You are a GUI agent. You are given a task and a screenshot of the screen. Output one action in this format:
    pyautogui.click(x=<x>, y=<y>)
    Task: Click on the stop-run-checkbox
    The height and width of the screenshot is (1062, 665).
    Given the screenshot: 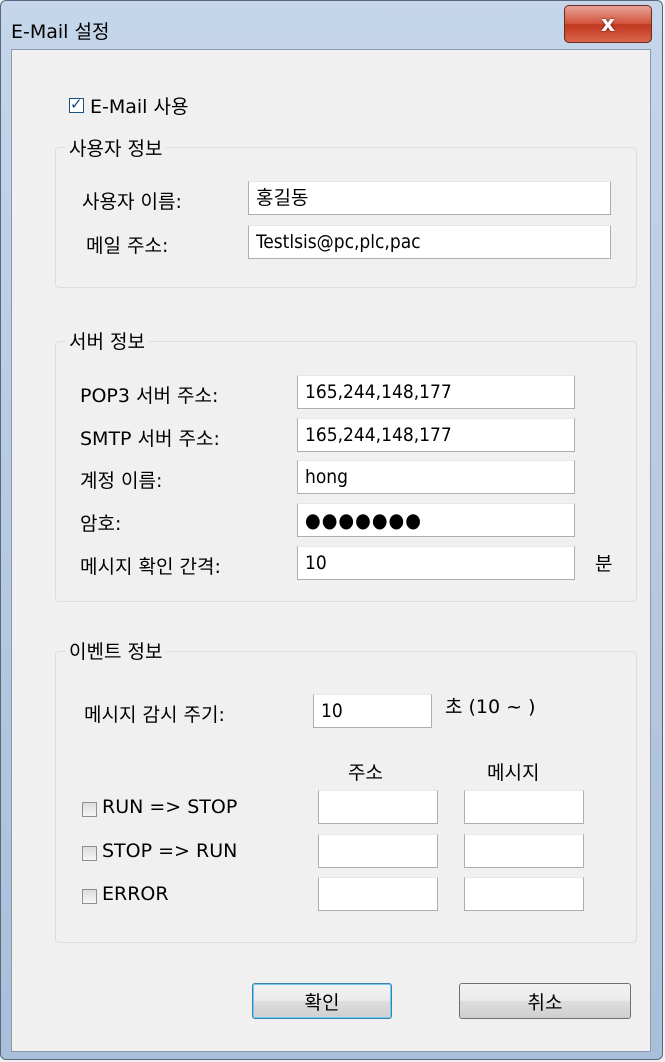 What is the action you would take?
    pyautogui.click(x=89, y=853)
    